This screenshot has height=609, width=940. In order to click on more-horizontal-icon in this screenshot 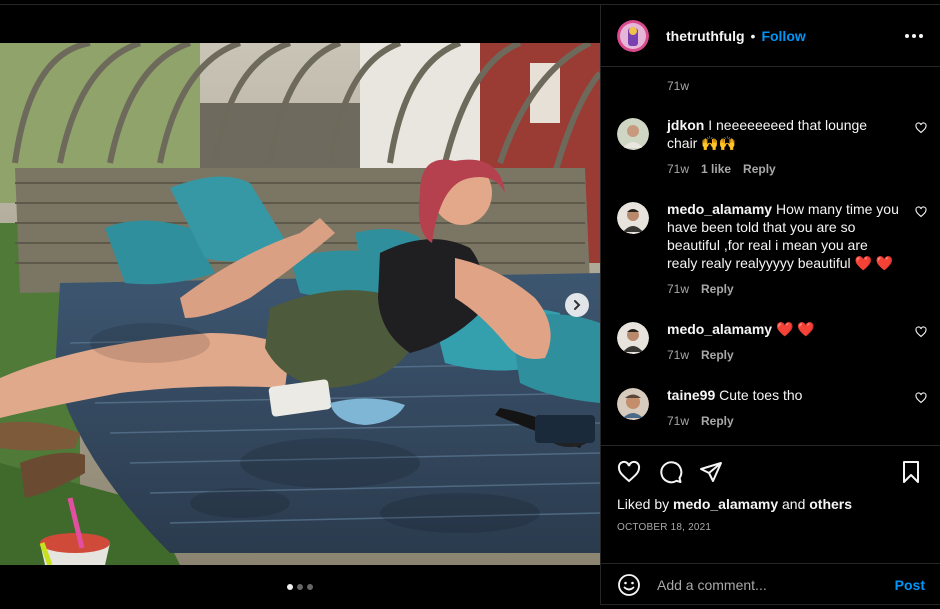, I will do `click(914, 35)`.